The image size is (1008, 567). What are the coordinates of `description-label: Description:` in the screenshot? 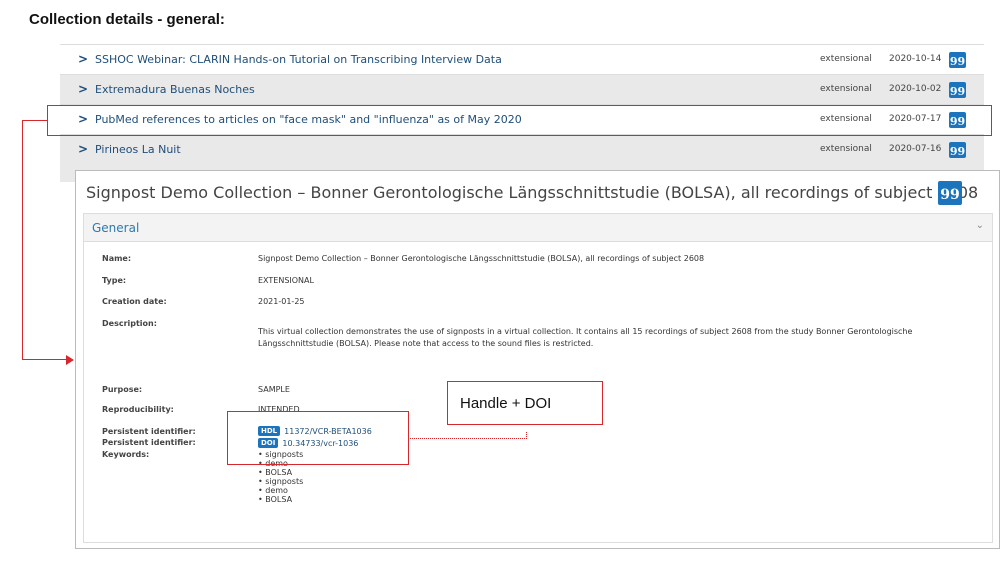 It's located at (129, 323).